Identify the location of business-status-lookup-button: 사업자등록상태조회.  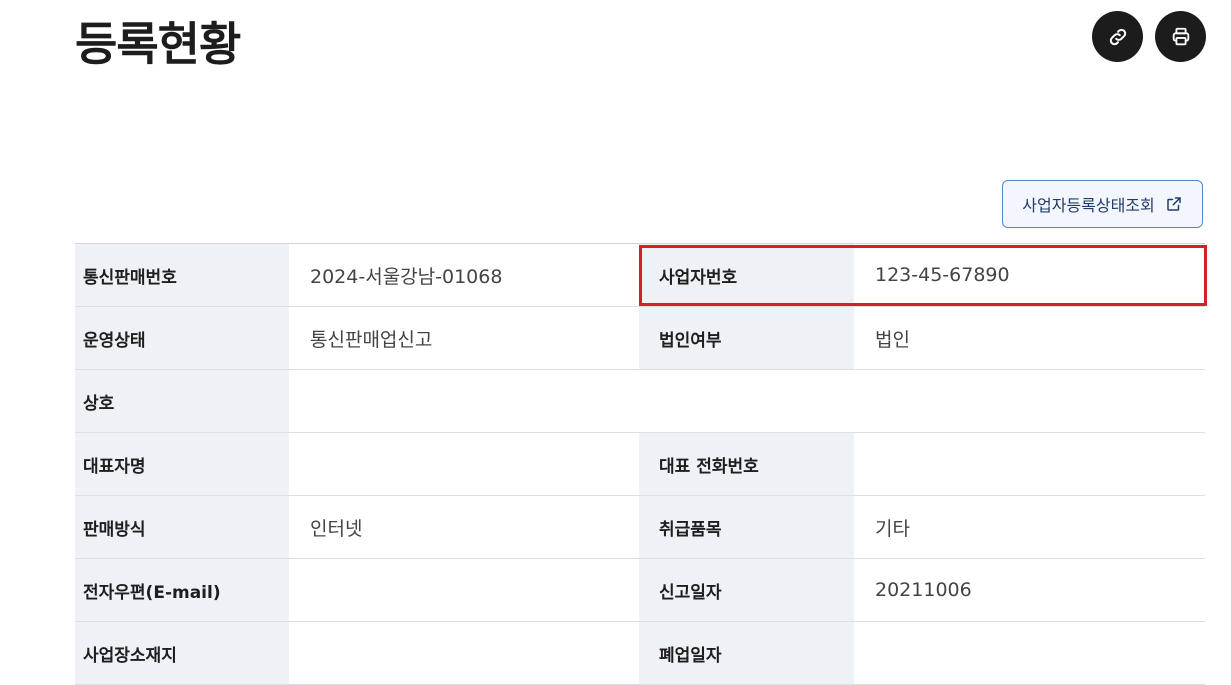
(1102, 204).